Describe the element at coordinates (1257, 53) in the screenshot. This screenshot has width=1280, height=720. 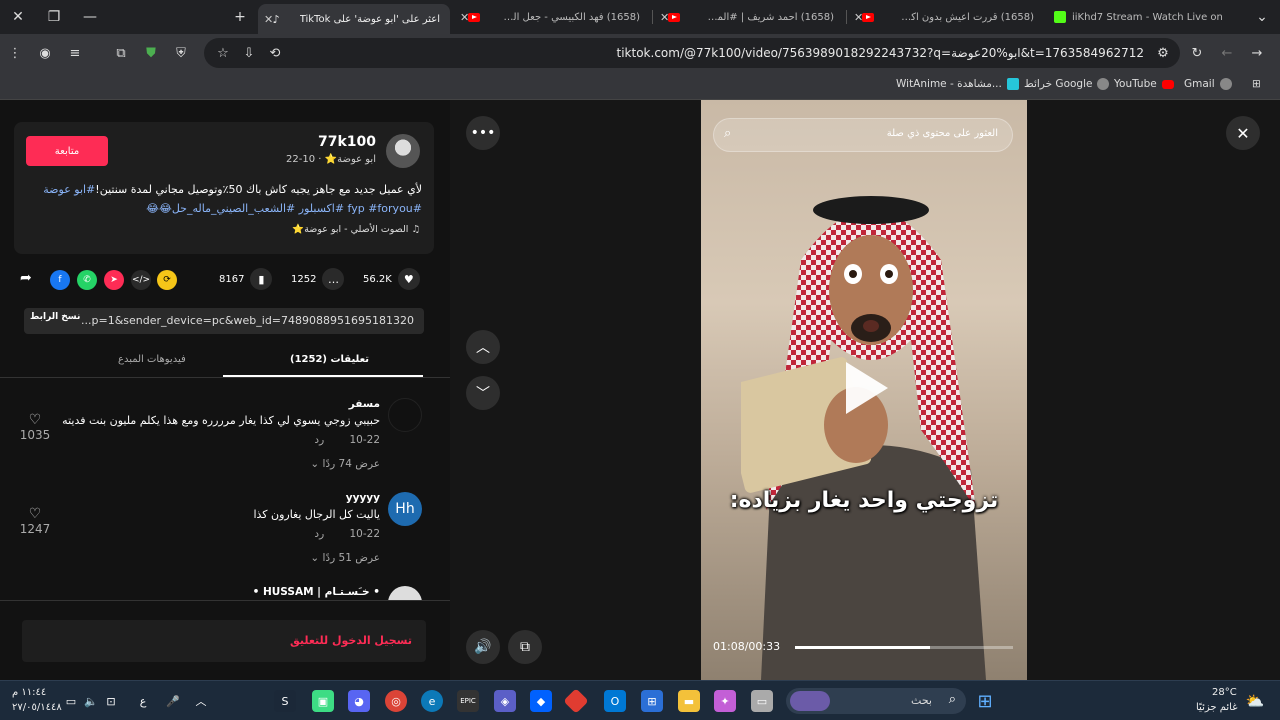
I see `back-icon: →` at that location.